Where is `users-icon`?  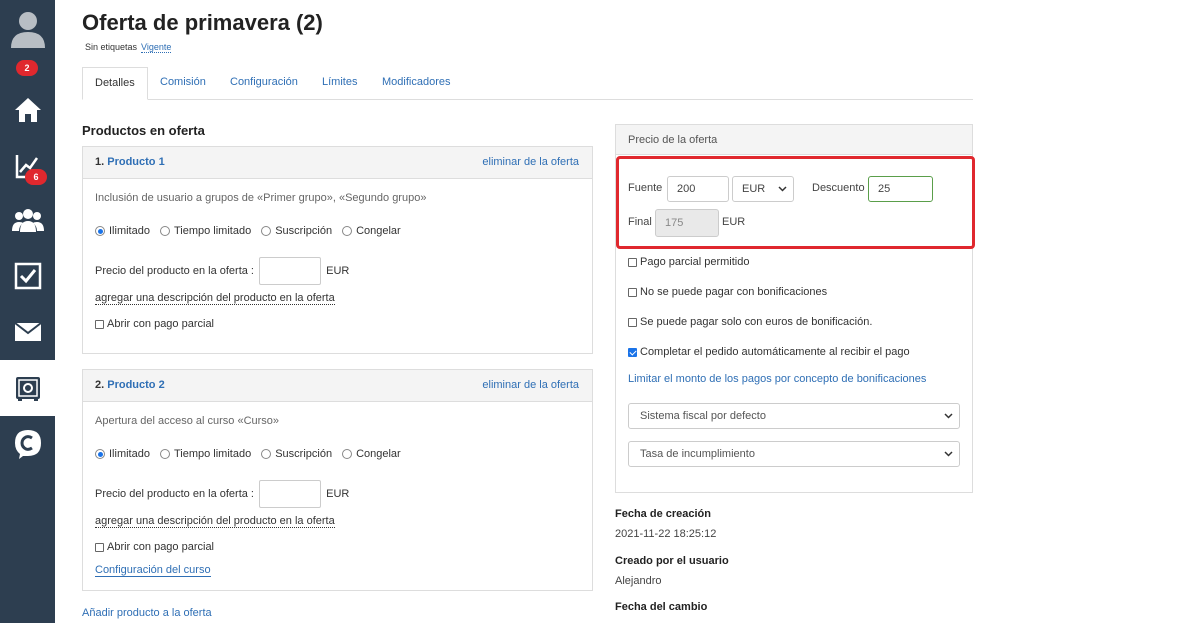
users-icon is located at coordinates (27, 220).